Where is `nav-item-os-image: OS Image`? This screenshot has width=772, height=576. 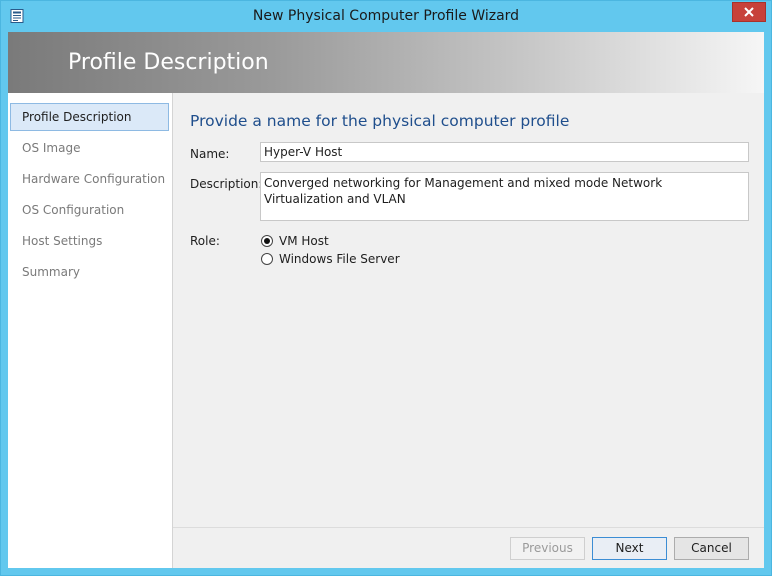 nav-item-os-image: OS Image is located at coordinates (89, 148).